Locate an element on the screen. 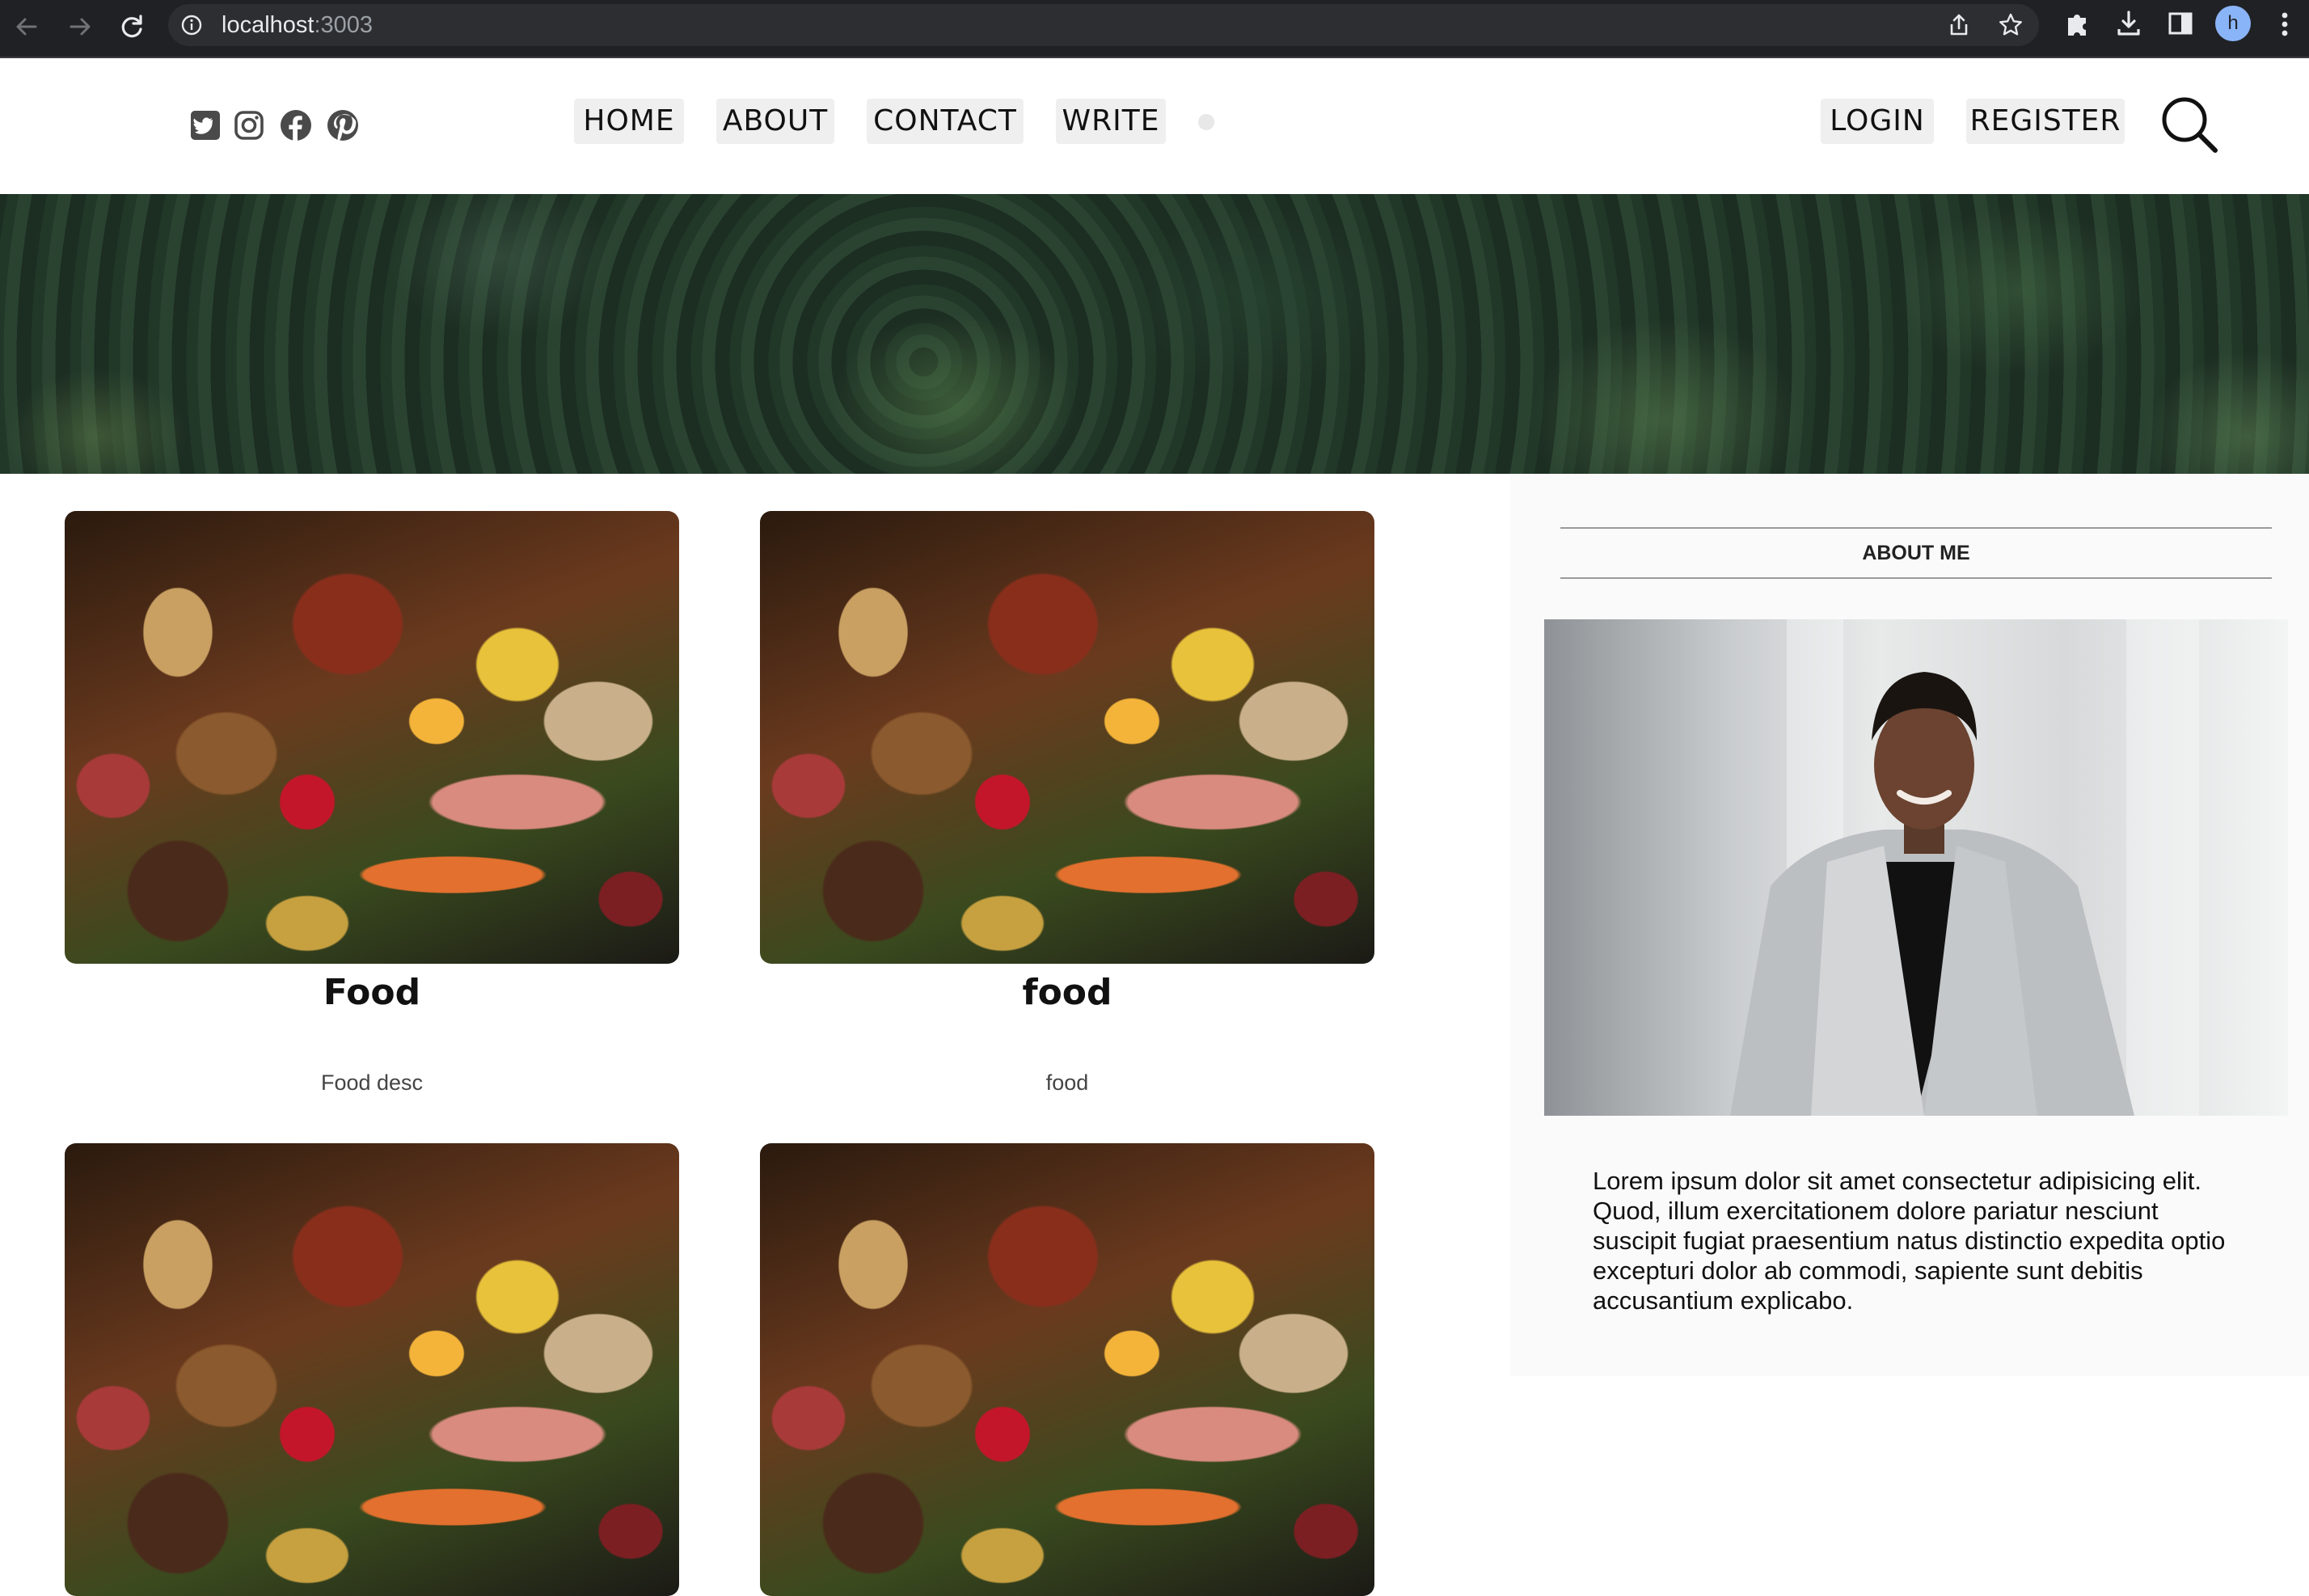 The height and width of the screenshot is (1596, 2309). forward-icon is located at coordinates (80, 26).